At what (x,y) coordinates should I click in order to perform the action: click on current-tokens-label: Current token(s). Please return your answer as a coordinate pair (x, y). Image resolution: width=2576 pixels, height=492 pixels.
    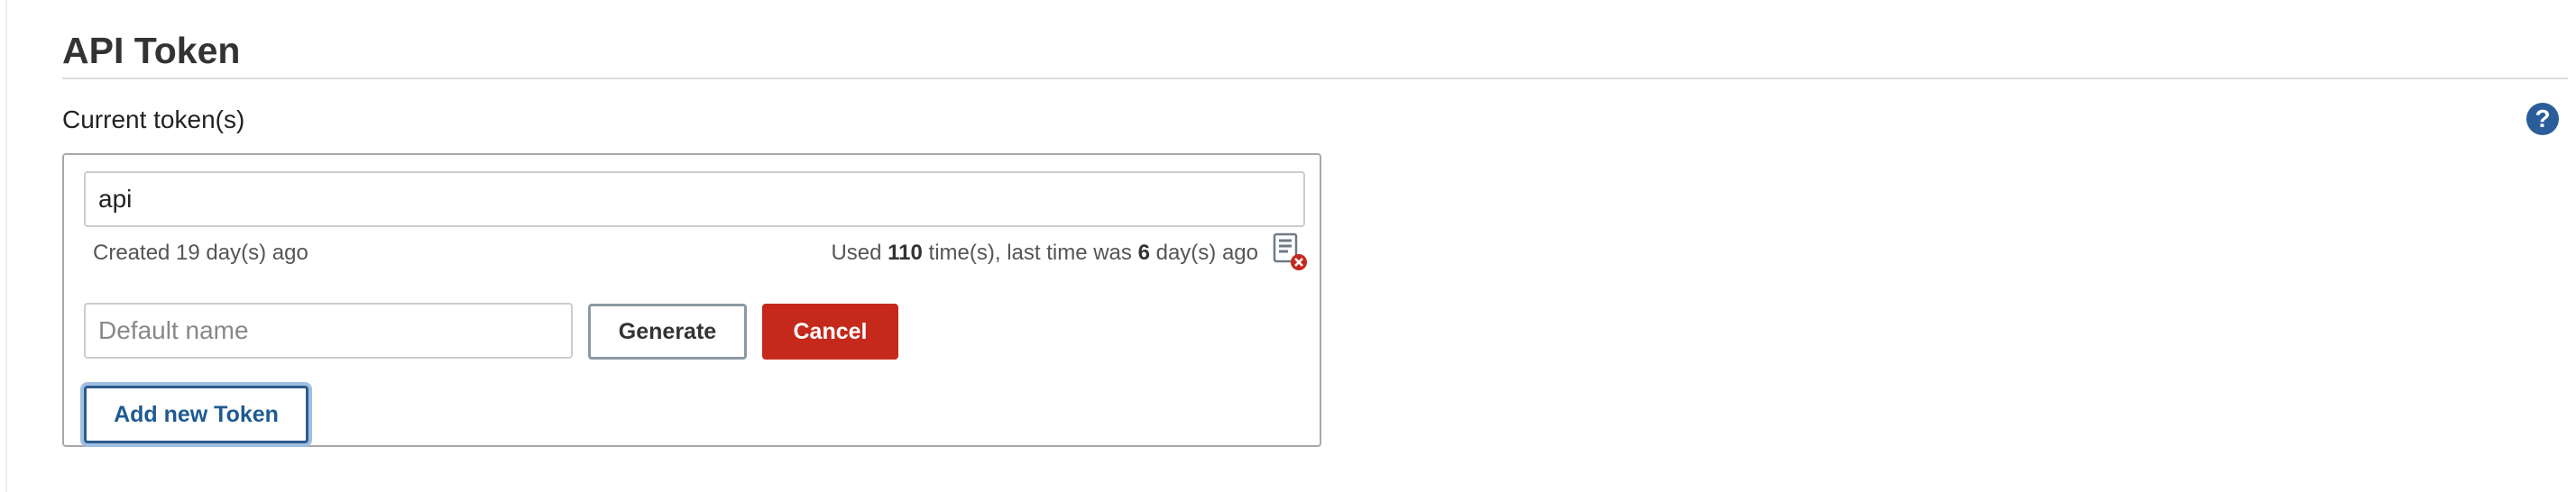
    Looking at the image, I should click on (153, 119).